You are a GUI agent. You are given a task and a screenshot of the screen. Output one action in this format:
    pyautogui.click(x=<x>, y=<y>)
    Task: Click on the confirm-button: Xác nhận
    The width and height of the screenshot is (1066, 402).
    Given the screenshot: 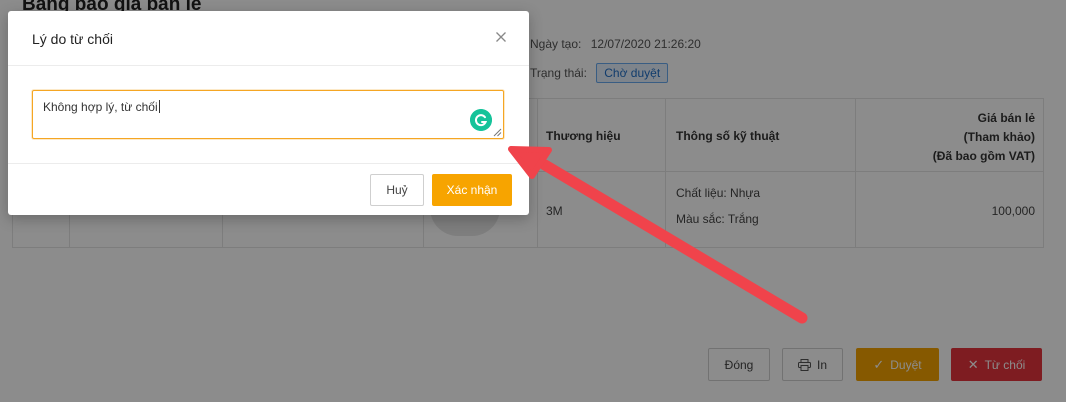 What is the action you would take?
    pyautogui.click(x=472, y=190)
    